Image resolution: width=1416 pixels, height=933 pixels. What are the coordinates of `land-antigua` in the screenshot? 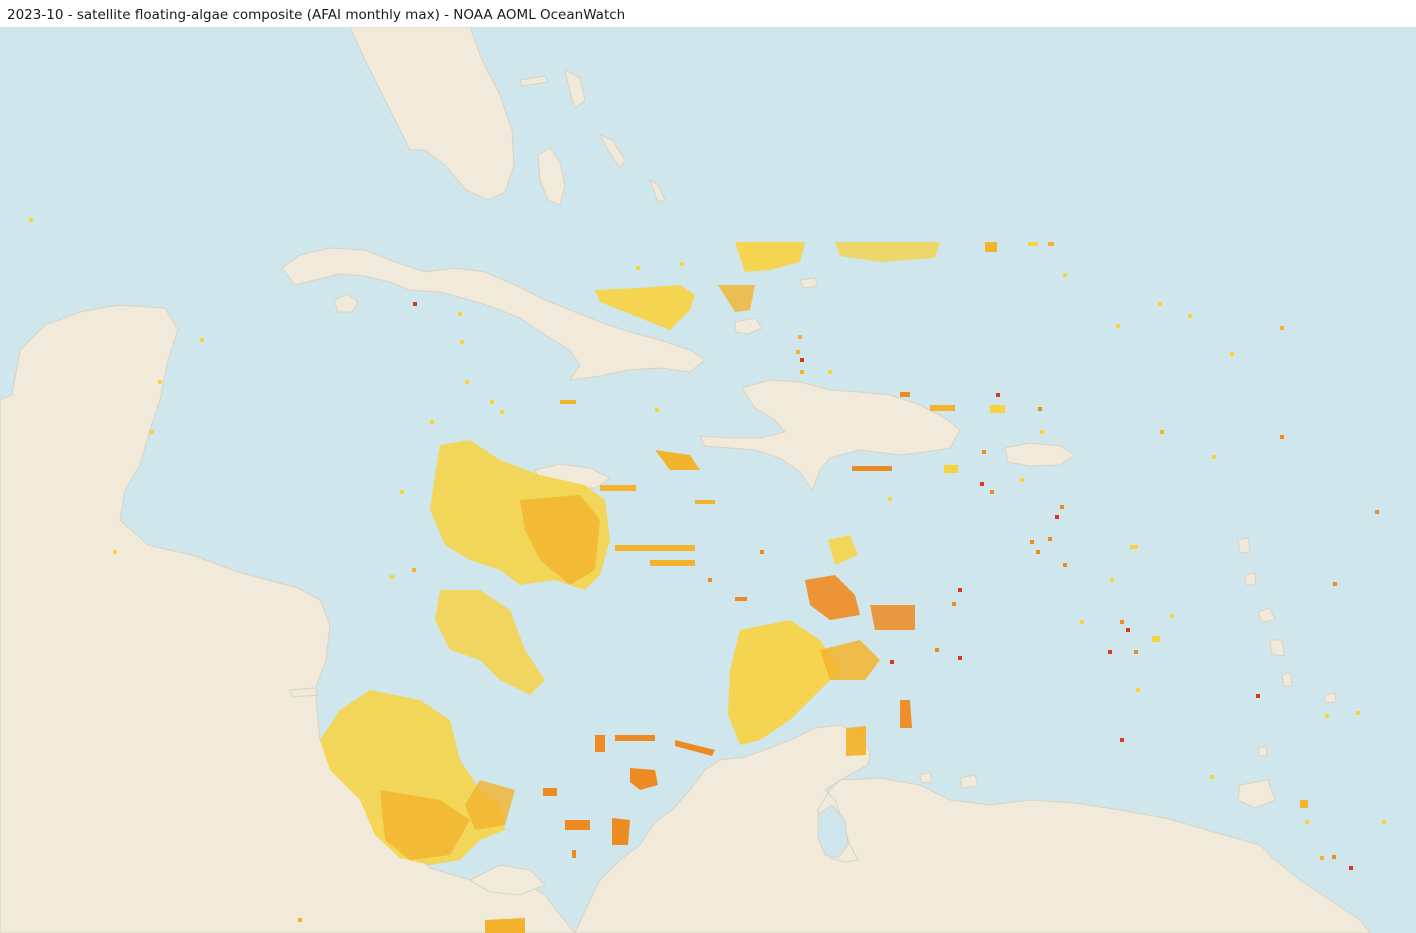 It's located at (1250, 579).